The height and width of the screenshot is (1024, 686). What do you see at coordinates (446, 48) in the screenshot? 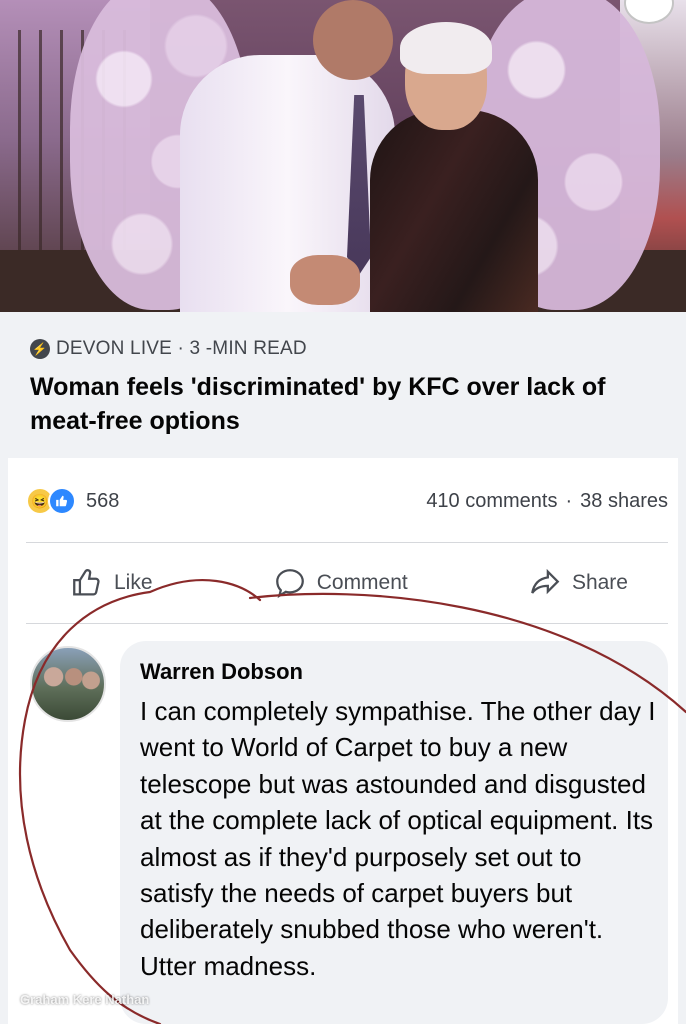
I see `photo-woman-hair` at bounding box center [446, 48].